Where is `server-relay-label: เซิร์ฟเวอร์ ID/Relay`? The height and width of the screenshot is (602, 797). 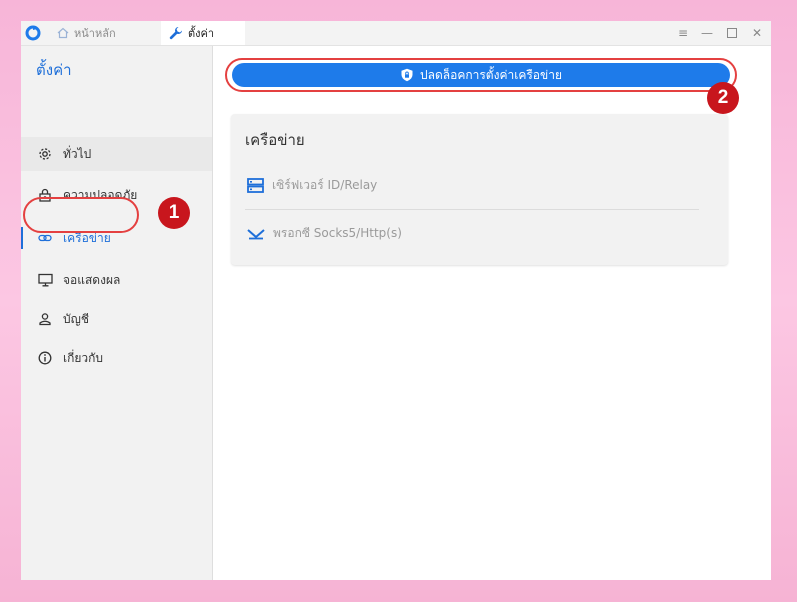 server-relay-label: เซิร์ฟเวอร์ ID/Relay is located at coordinates (325, 185).